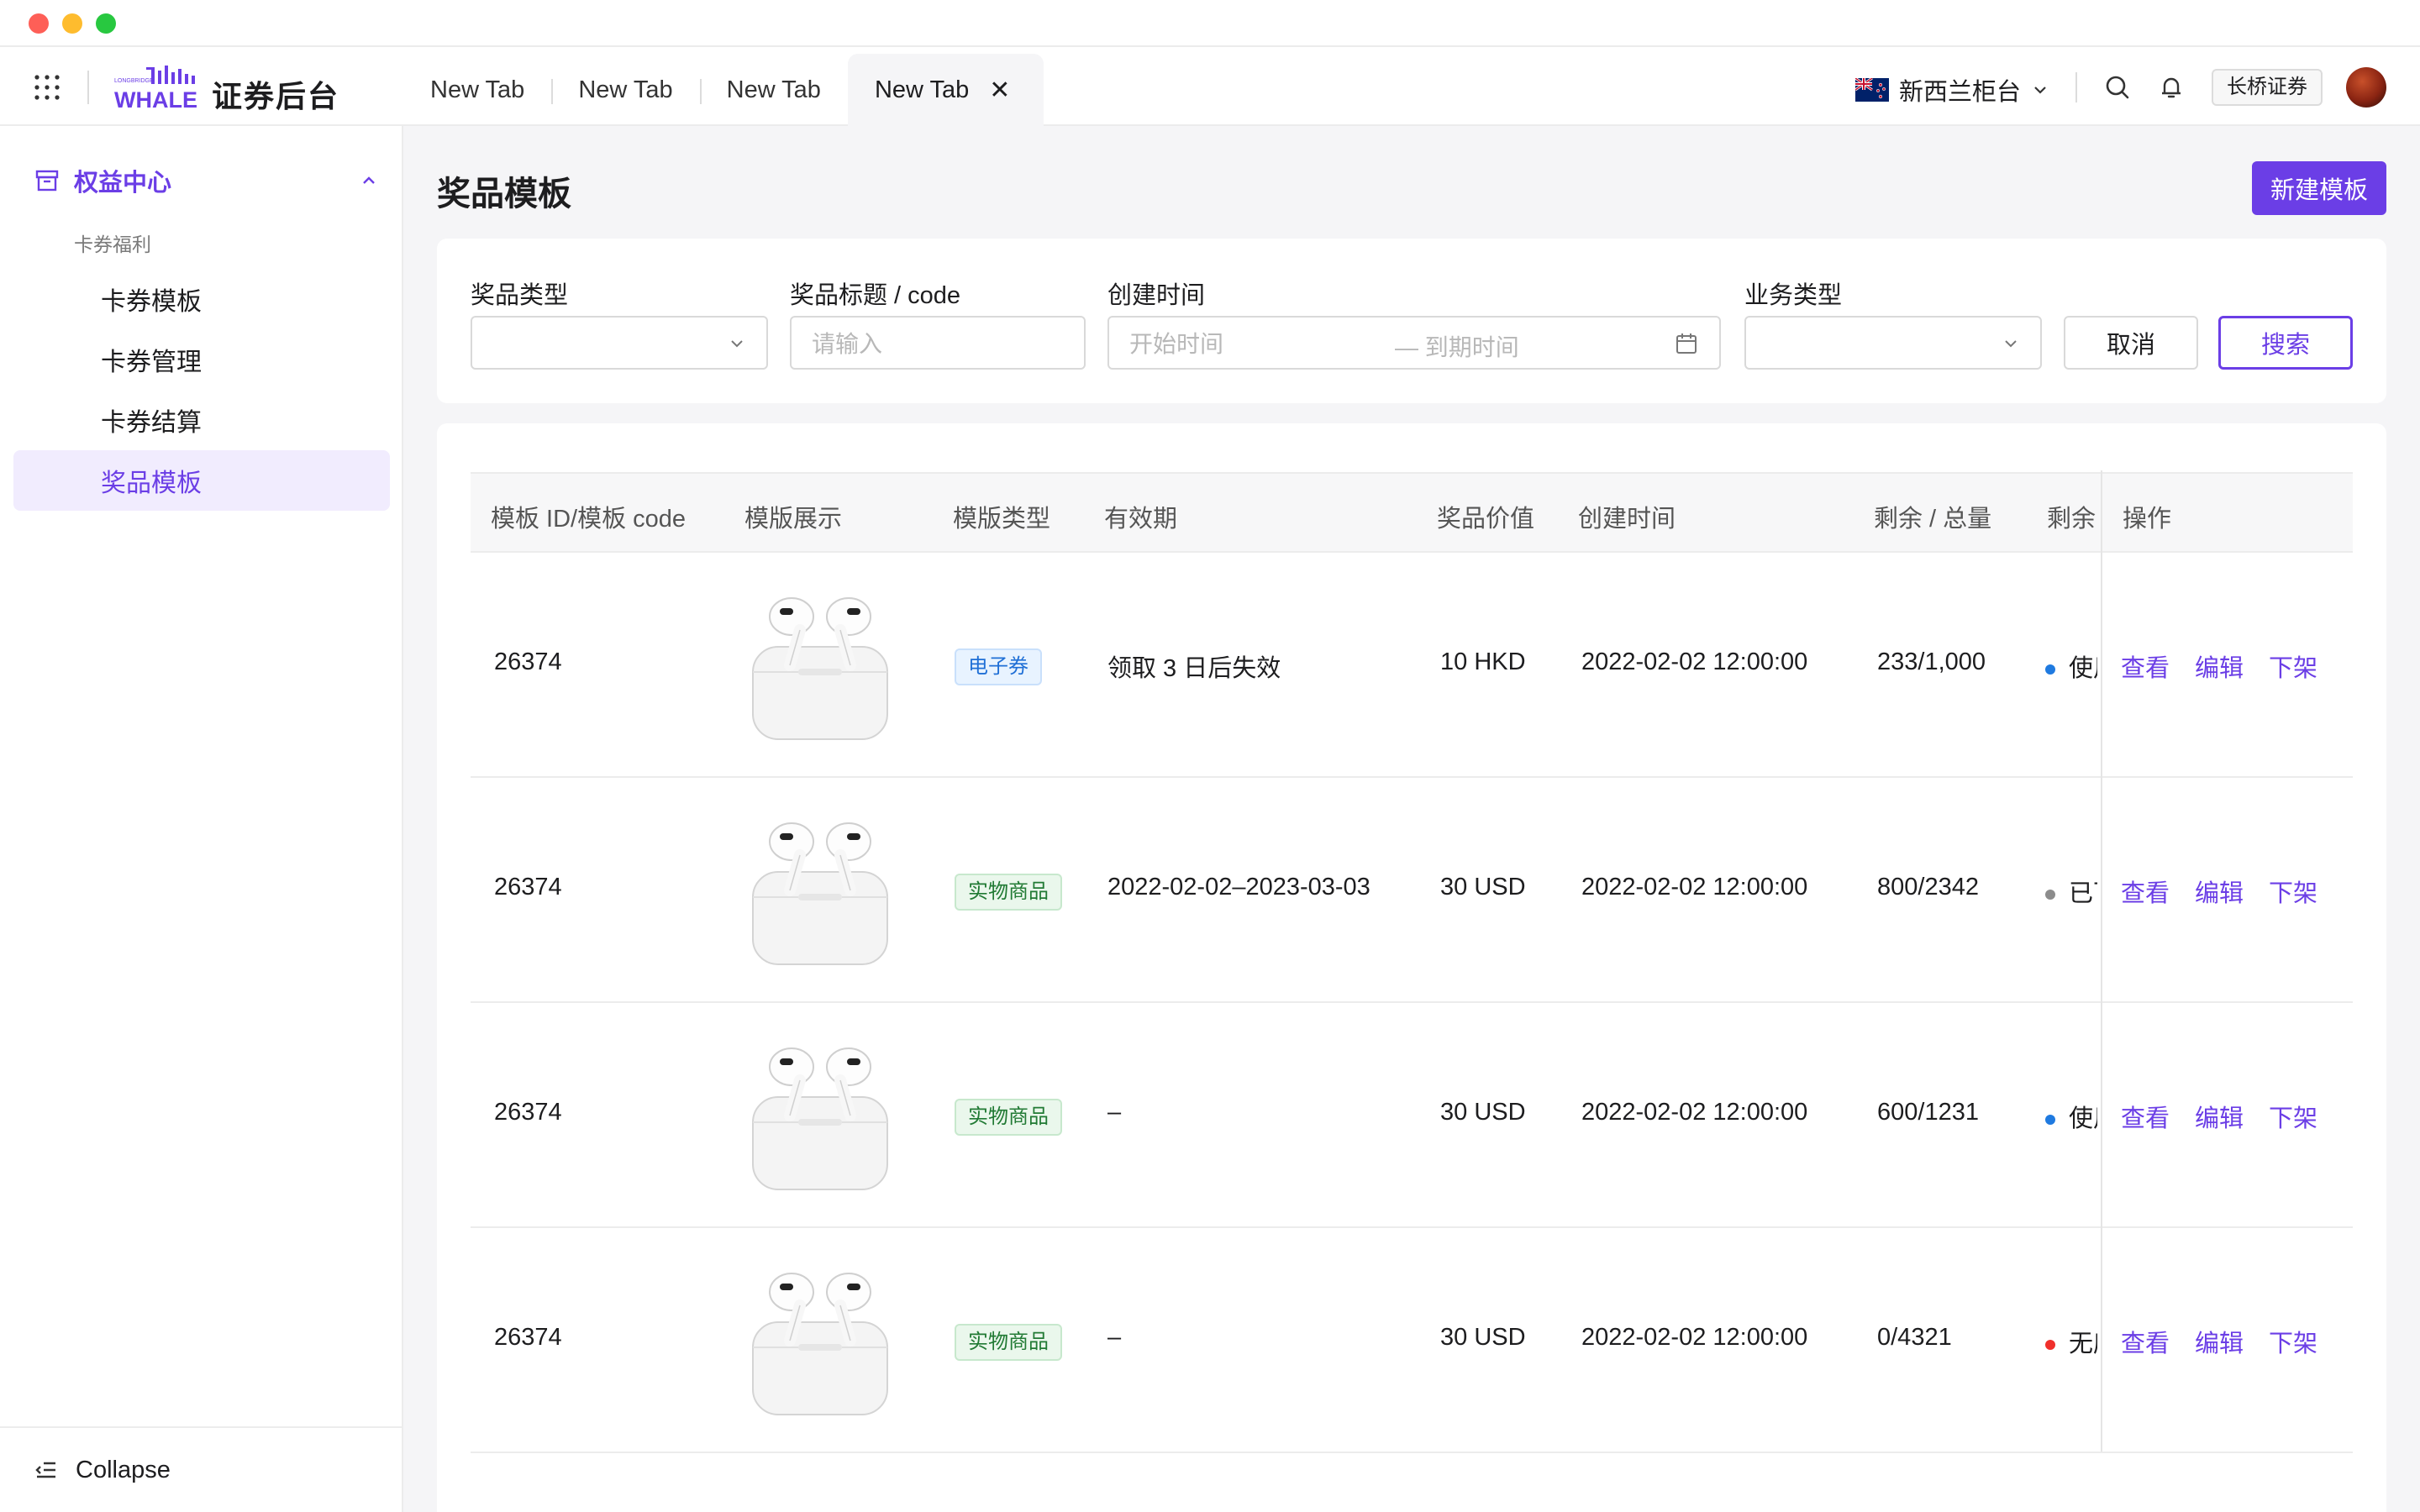 Image resolution: width=2420 pixels, height=1512 pixels. I want to click on sidebar-collapse-button: Collapse, so click(202, 1469).